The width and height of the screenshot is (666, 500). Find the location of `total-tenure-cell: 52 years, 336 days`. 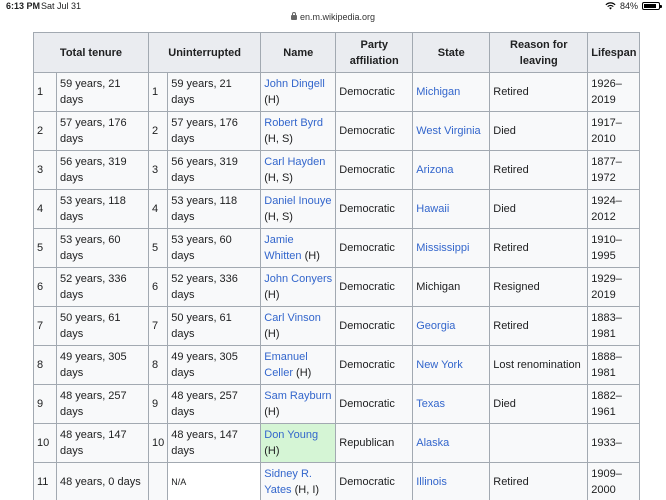

total-tenure-cell: 52 years, 336 days is located at coordinates (102, 287).